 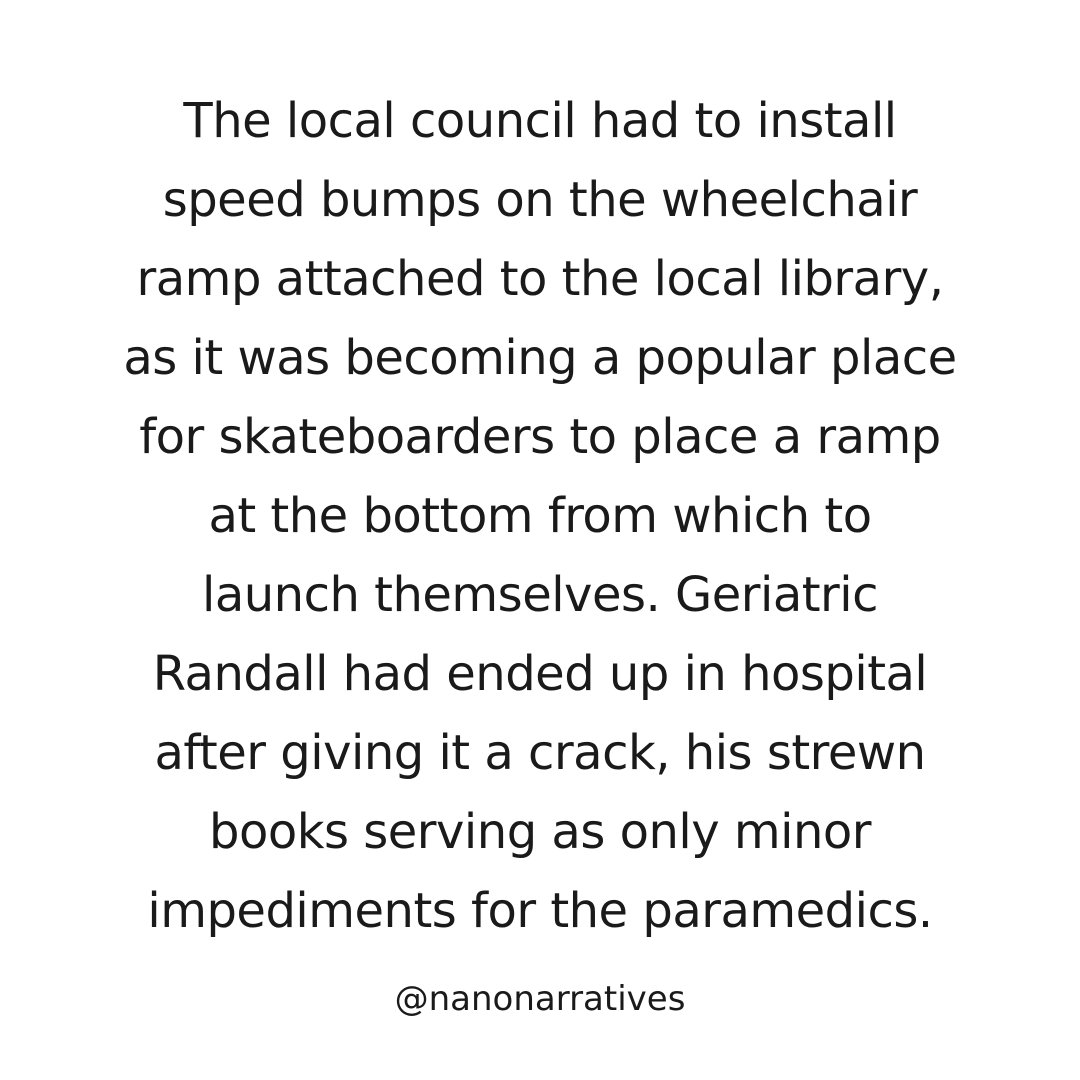 What do you see at coordinates (540, 121) in the screenshot?
I see `story-line: The local council had to install` at bounding box center [540, 121].